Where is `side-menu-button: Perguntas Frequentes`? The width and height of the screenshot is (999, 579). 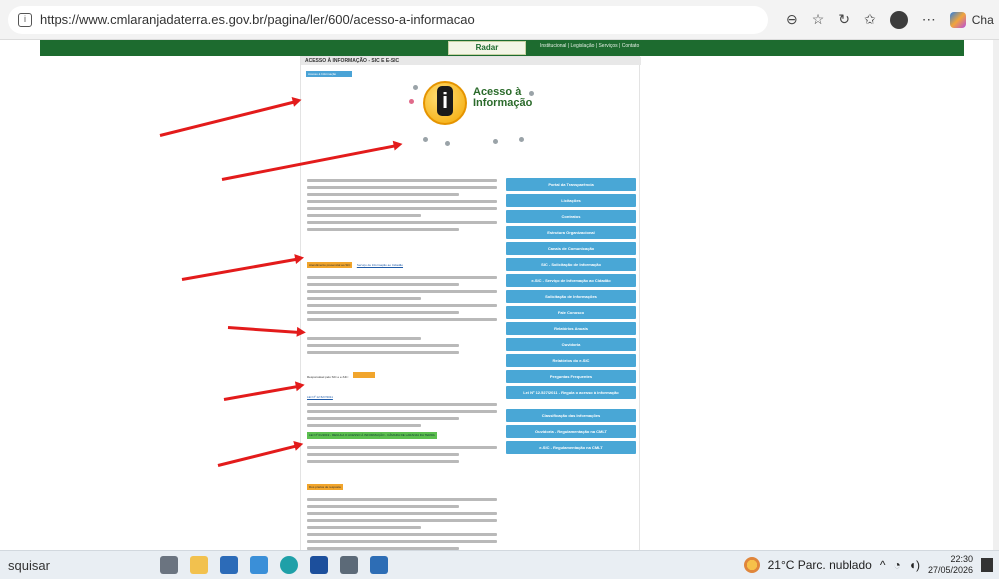
side-menu-button: Perguntas Frequentes is located at coordinates (571, 376).